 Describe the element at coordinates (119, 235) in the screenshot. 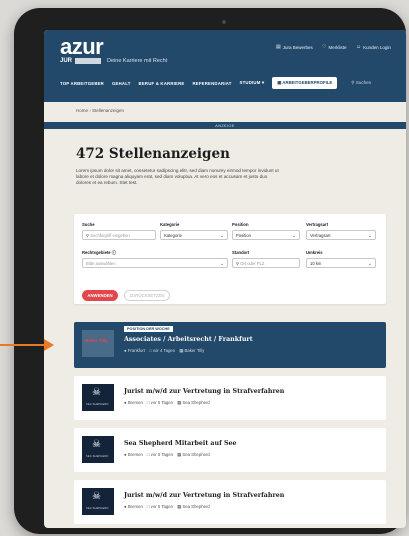

I see `search-field: ⚲ Suchbegriff eingeben` at that location.